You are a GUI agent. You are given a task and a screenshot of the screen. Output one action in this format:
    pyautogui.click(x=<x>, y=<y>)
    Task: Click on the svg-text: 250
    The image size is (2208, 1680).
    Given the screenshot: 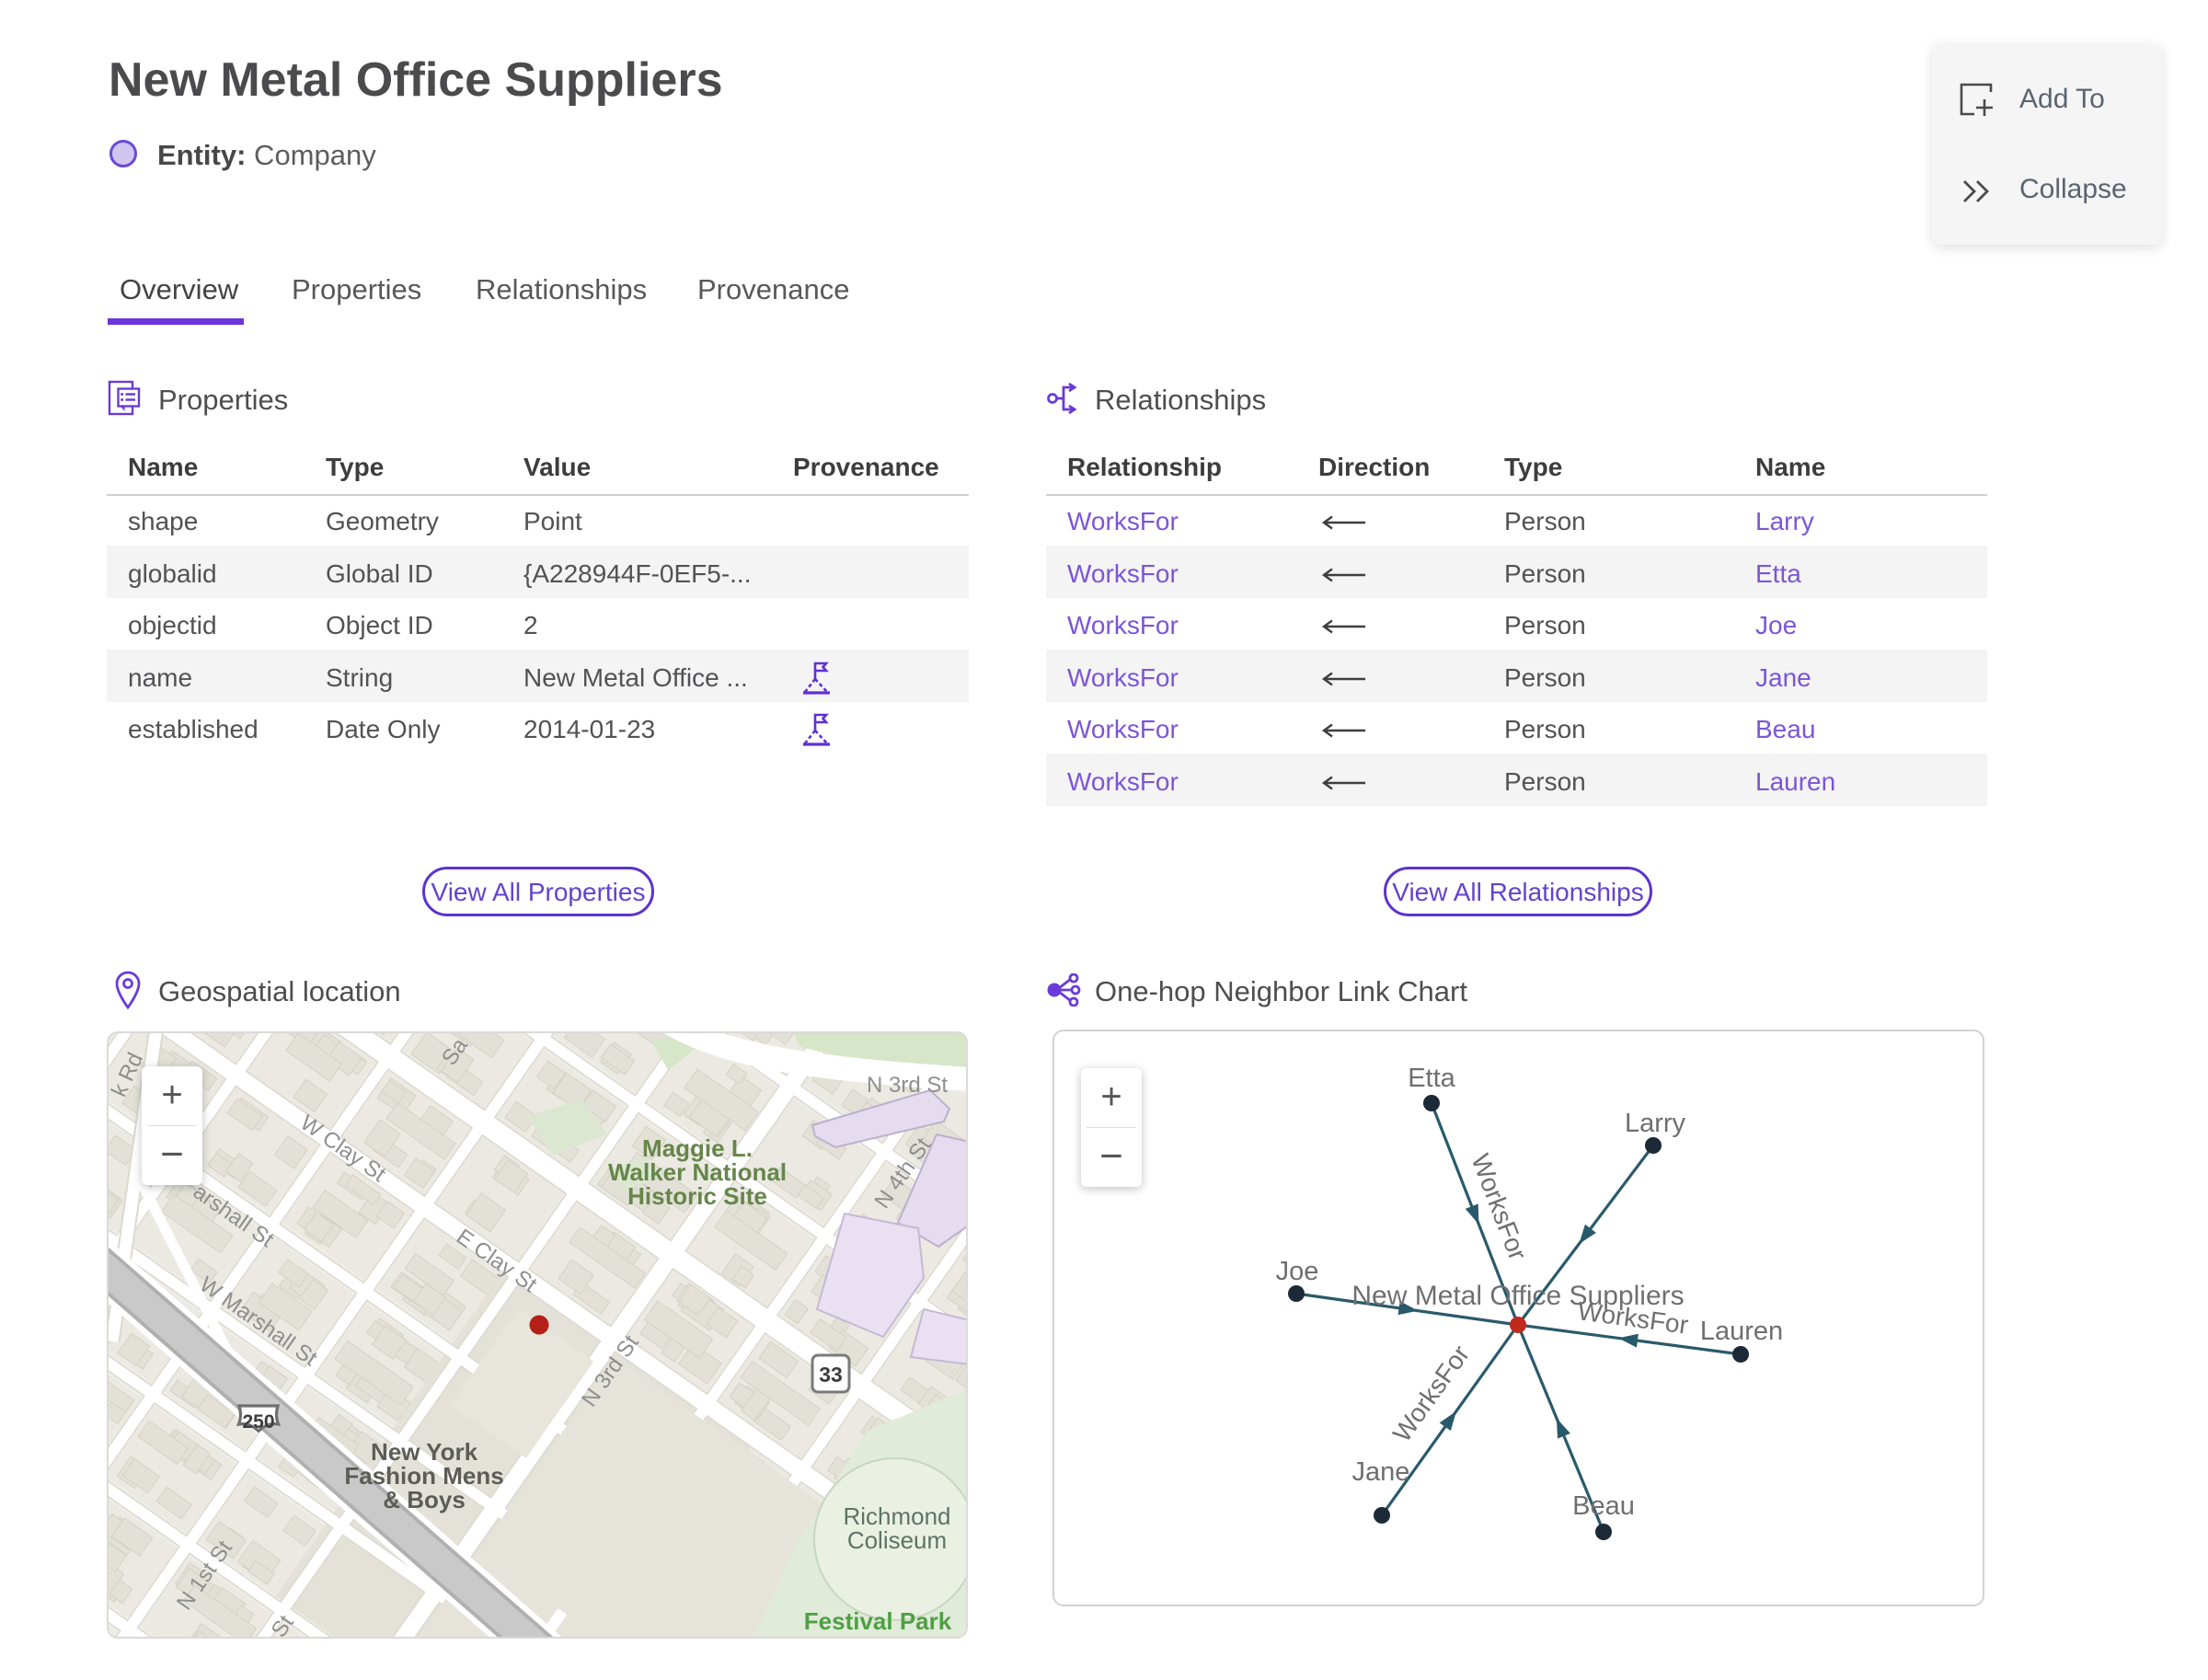 What is the action you would take?
    pyautogui.click(x=258, y=1422)
    